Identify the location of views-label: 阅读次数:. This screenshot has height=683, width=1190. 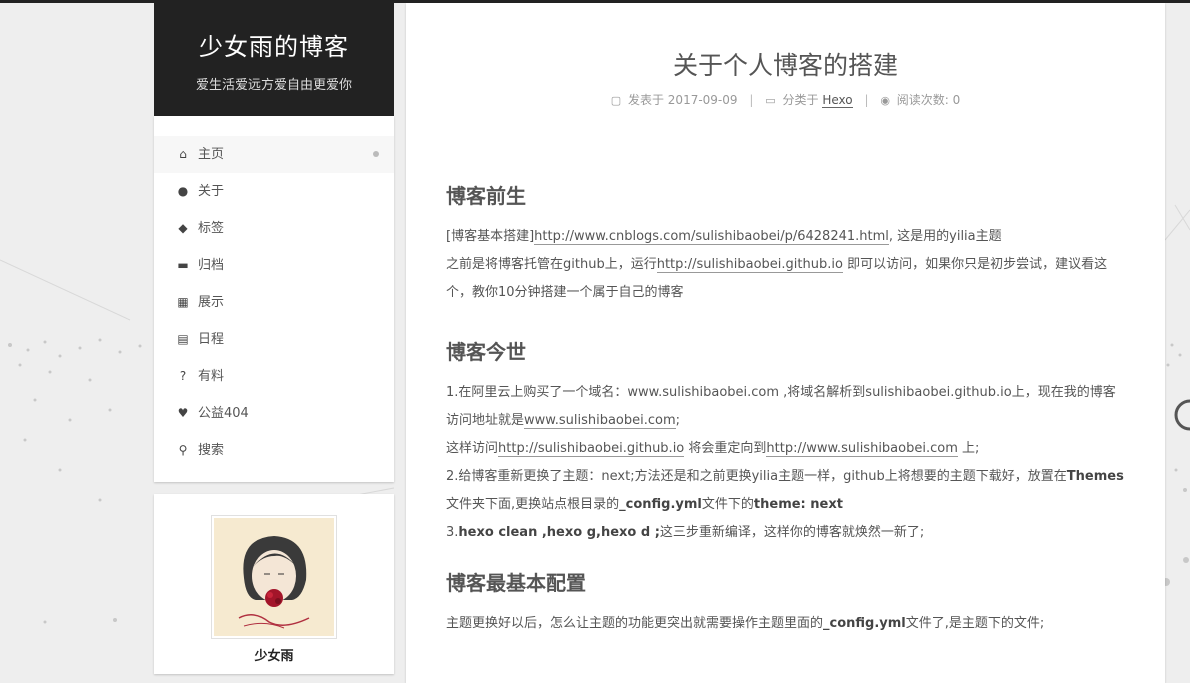
(922, 100).